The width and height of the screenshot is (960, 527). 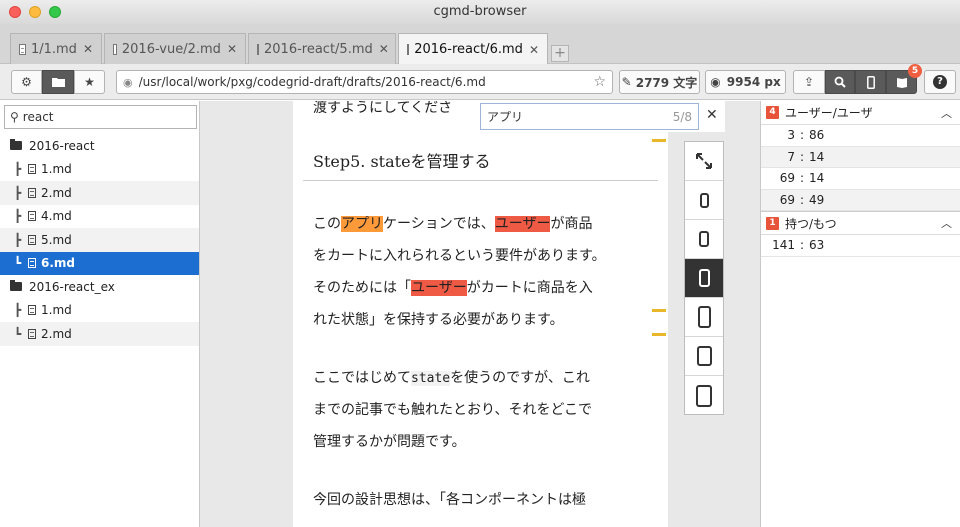 I want to click on device-size-xs-button, so click(x=704, y=200).